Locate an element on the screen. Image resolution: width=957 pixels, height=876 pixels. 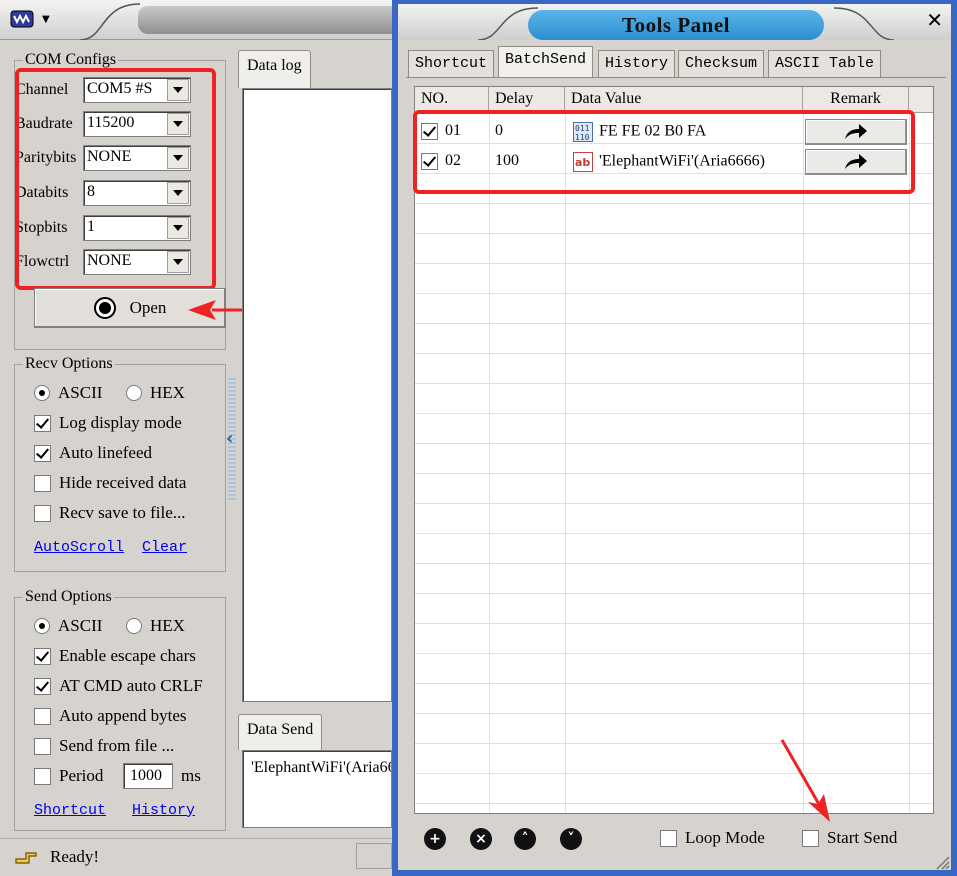
history-link: History is located at coordinates (163, 810).